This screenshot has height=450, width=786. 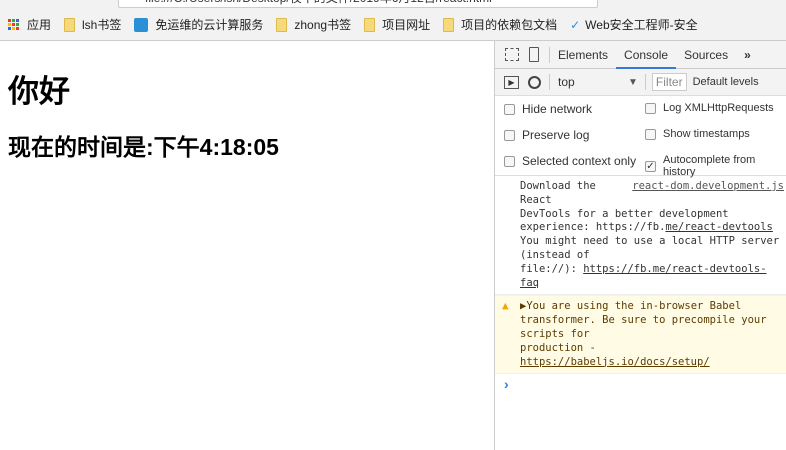 What do you see at coordinates (615, 362) in the screenshot?
I see `babel-link: https://babeljs.io/docs/setup/` at bounding box center [615, 362].